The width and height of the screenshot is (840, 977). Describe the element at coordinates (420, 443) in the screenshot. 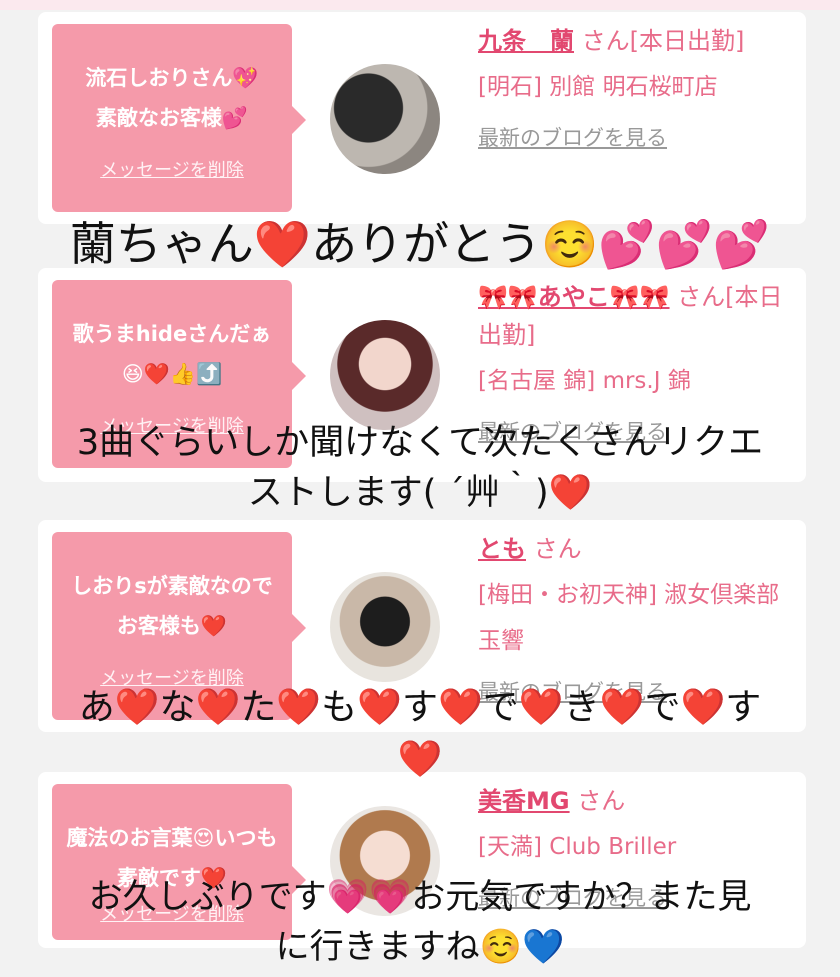

I see `overlay-caption-line: 3曲ぐらいしか聞けなくて次たくさんリクエ` at that location.